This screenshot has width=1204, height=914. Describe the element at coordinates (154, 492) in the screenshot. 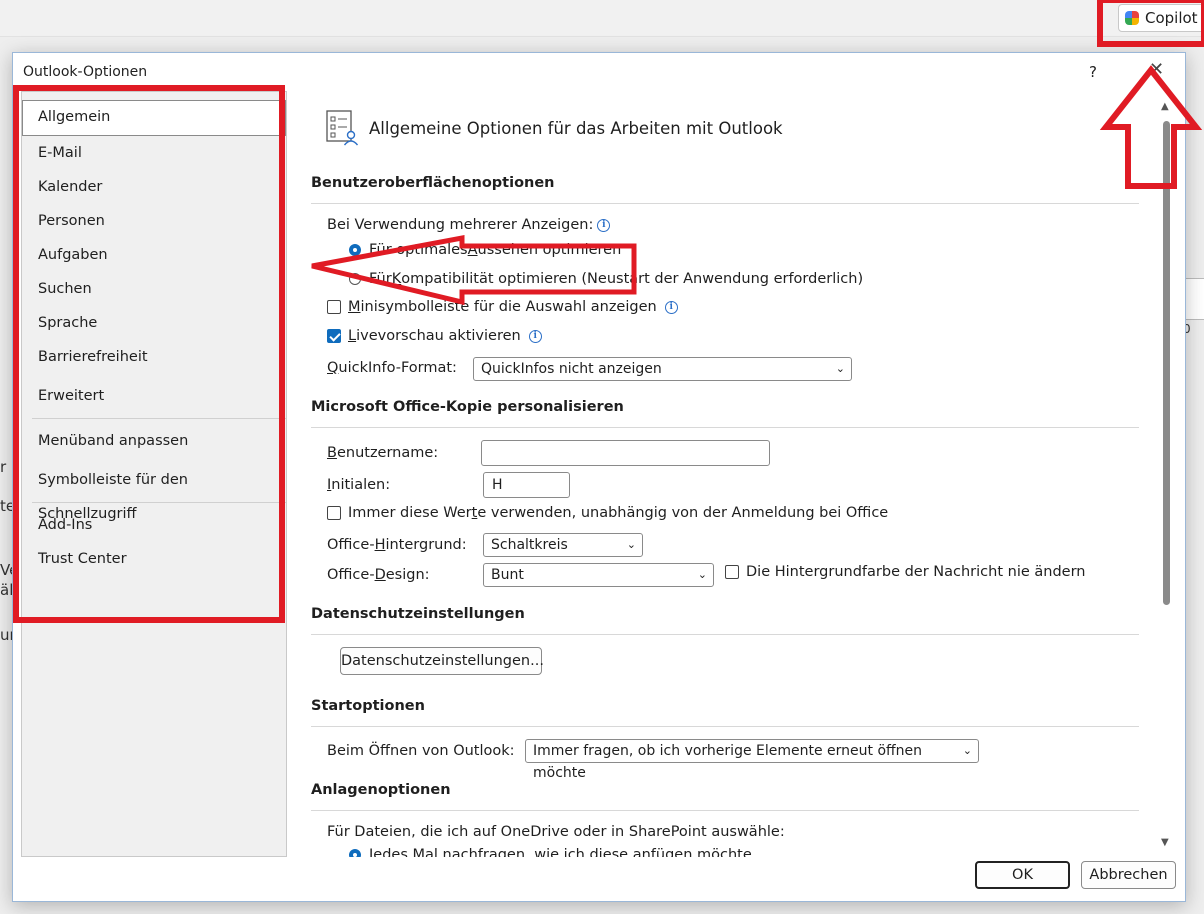

I see `nav-item-schnellzugriff: Symbolleiste für den Schnellzugriff` at that location.